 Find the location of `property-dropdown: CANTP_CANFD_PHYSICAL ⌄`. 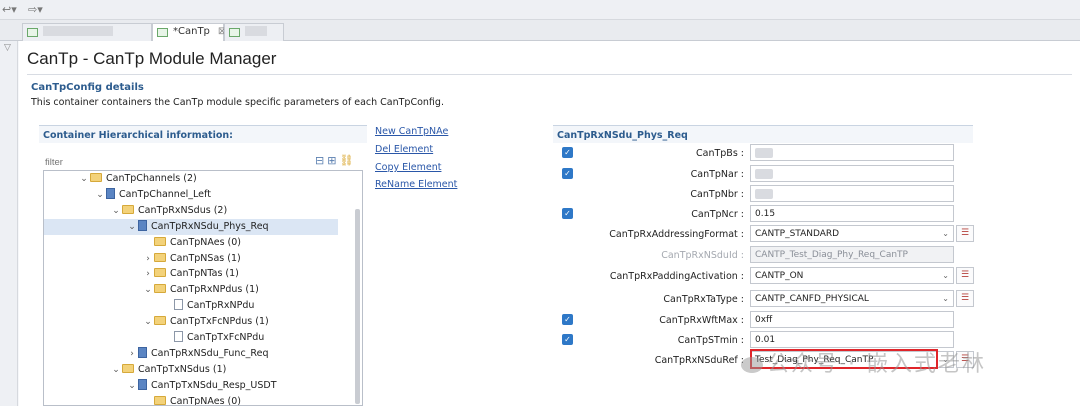

property-dropdown: CANTP_CANFD_PHYSICAL ⌄ is located at coordinates (852, 298).